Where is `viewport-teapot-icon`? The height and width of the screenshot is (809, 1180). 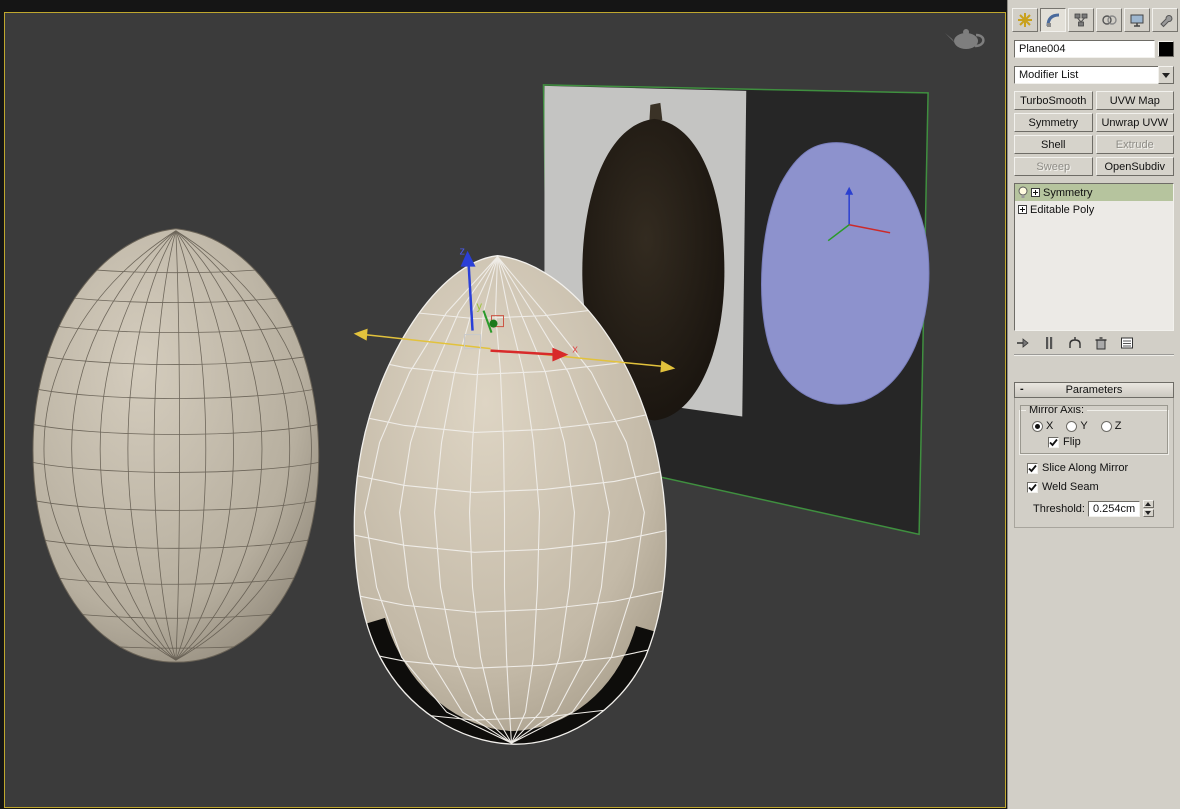
viewport-teapot-icon is located at coordinates (965, 38).